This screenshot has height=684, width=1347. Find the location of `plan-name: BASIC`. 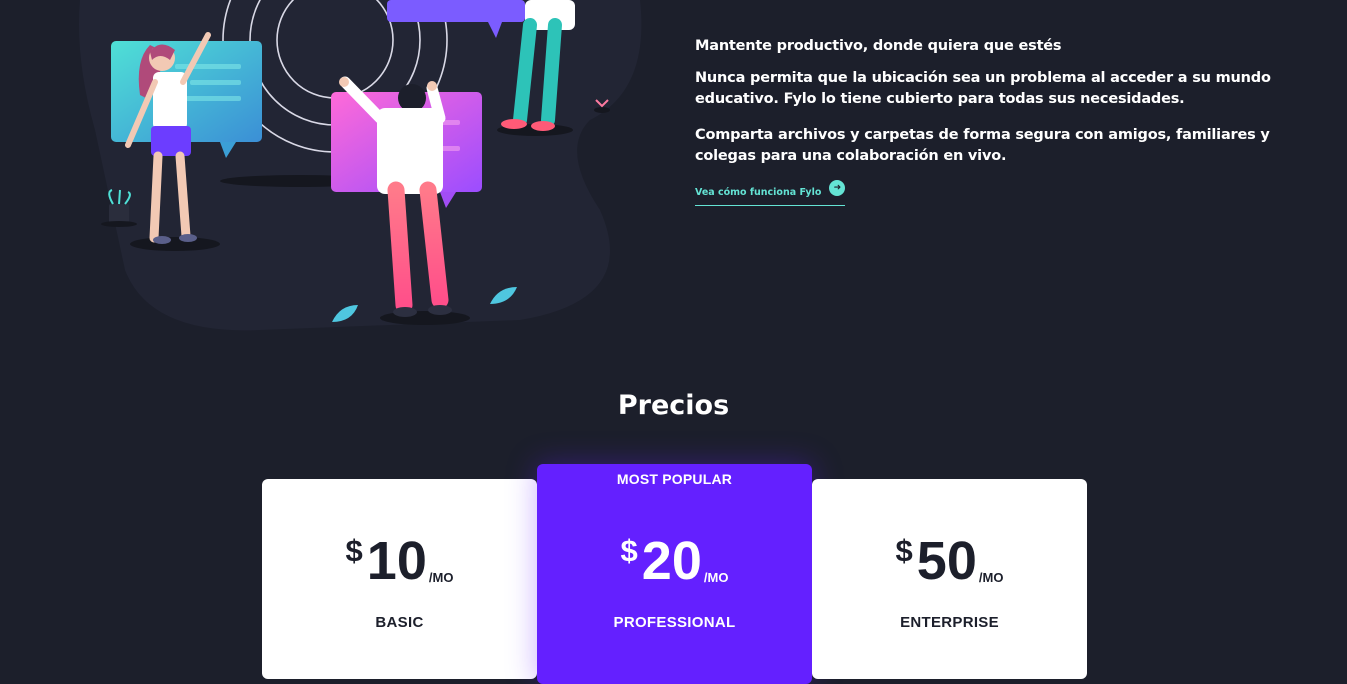

plan-name: BASIC is located at coordinates (399, 622).